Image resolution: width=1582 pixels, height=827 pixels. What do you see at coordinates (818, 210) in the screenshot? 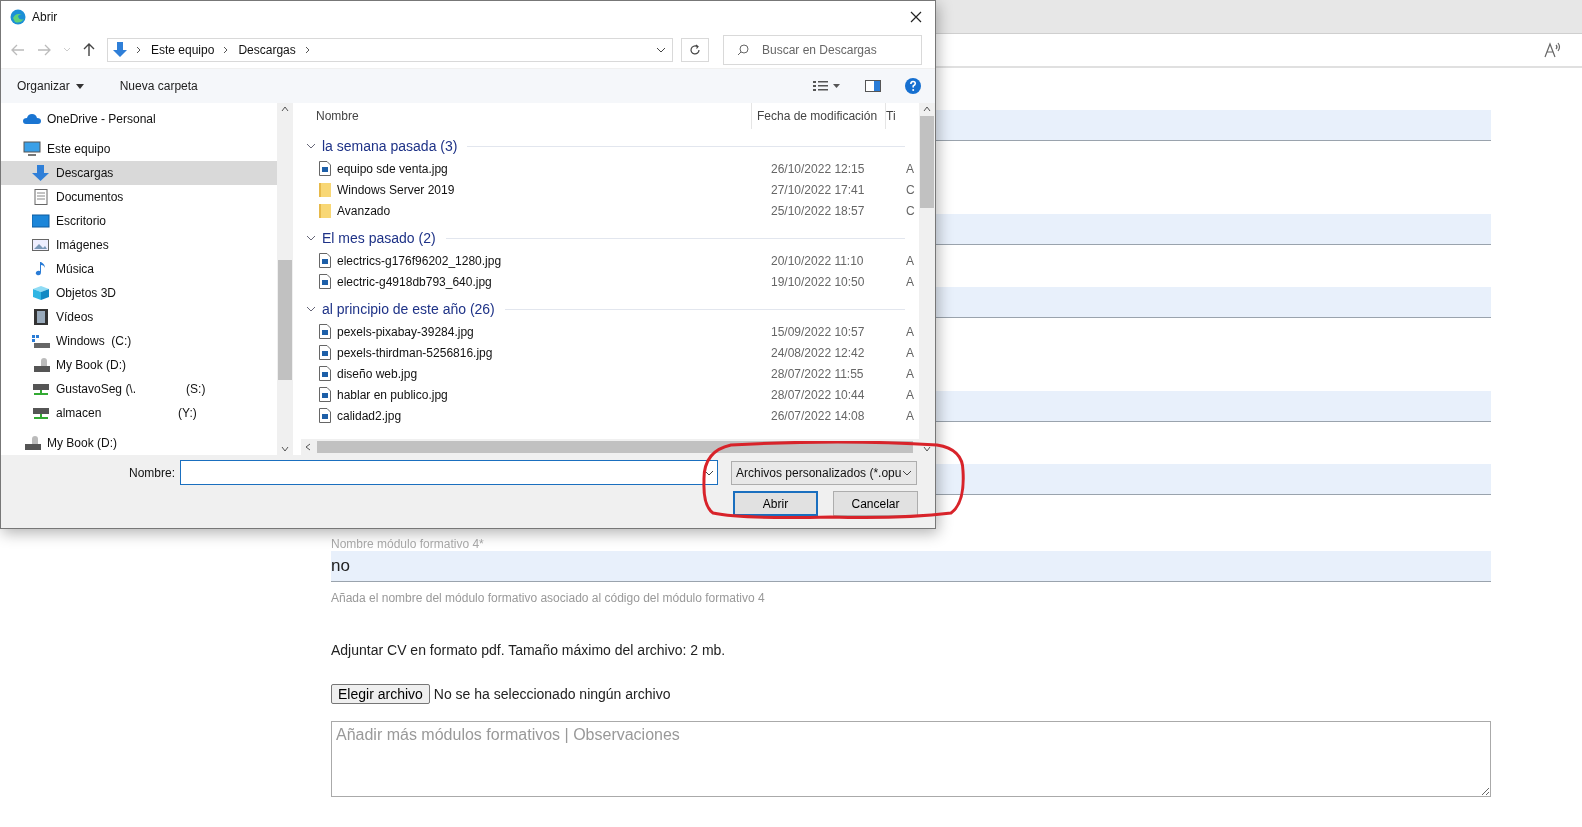
I see `file-date: 25/10/2022 18:57` at bounding box center [818, 210].